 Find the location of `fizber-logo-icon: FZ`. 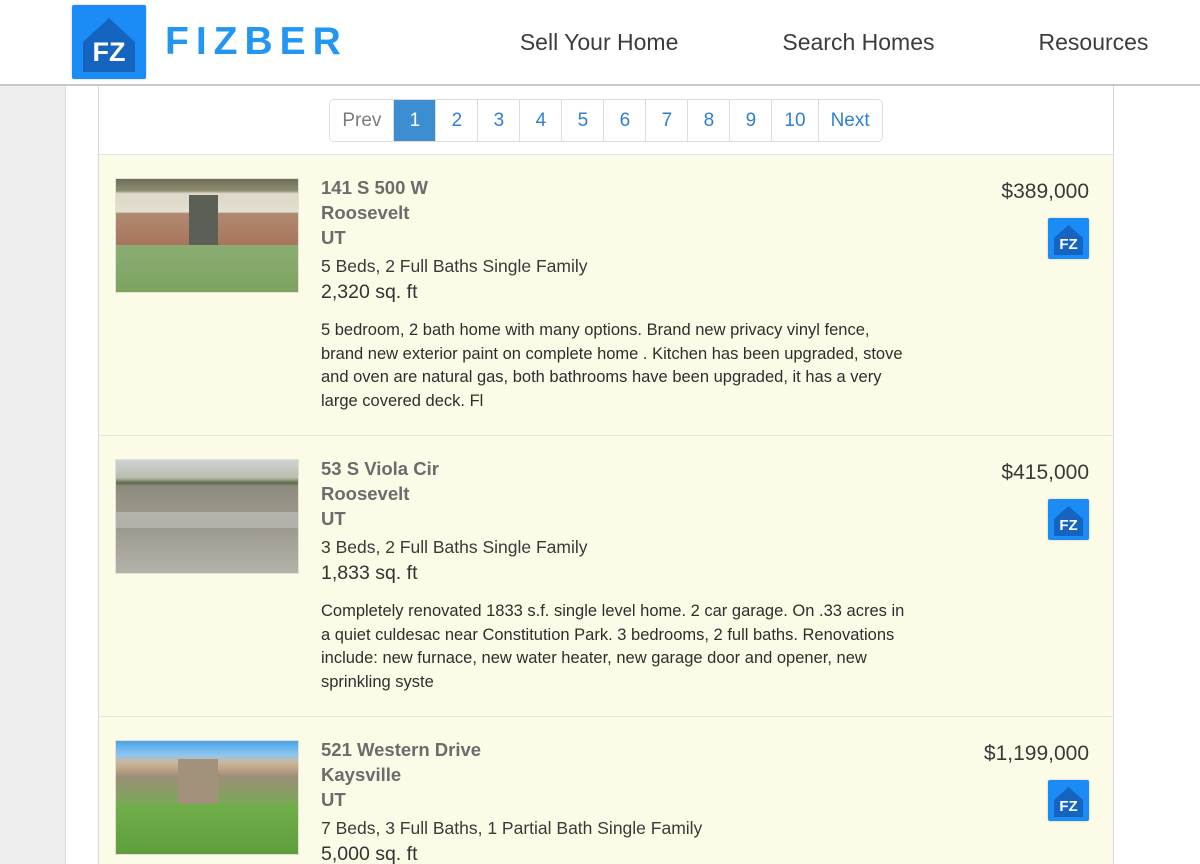

fizber-logo-icon: FZ is located at coordinates (109, 42).